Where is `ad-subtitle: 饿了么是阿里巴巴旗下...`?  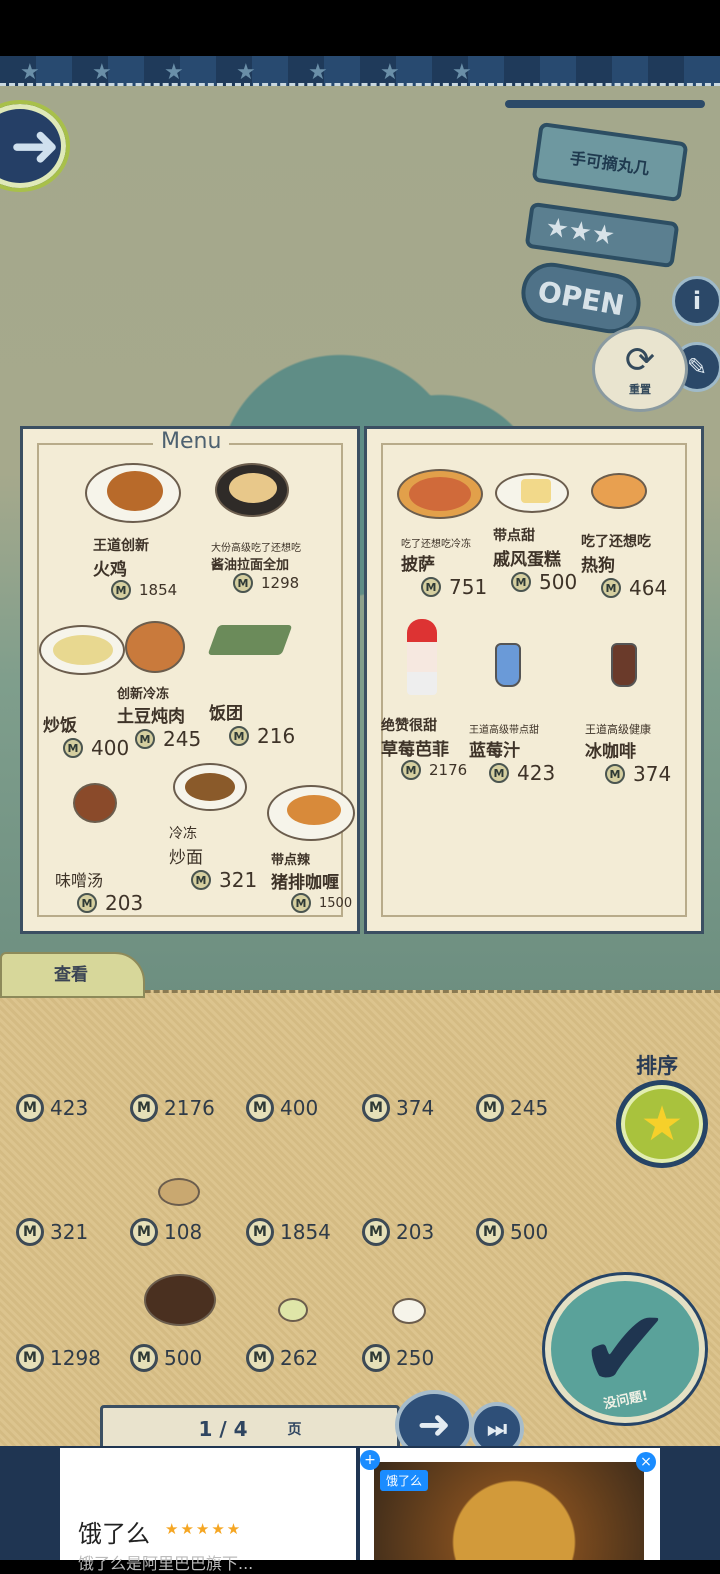
ad-subtitle: 饿了么是阿里巴巴旗下... is located at coordinates (166, 1563).